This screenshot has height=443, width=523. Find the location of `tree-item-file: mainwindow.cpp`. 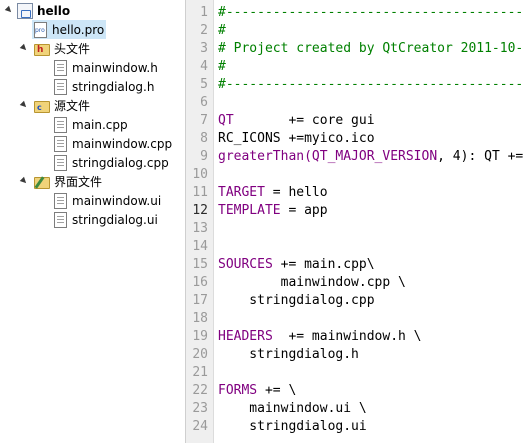

tree-item-file: mainwindow.cpp is located at coordinates (112, 143).